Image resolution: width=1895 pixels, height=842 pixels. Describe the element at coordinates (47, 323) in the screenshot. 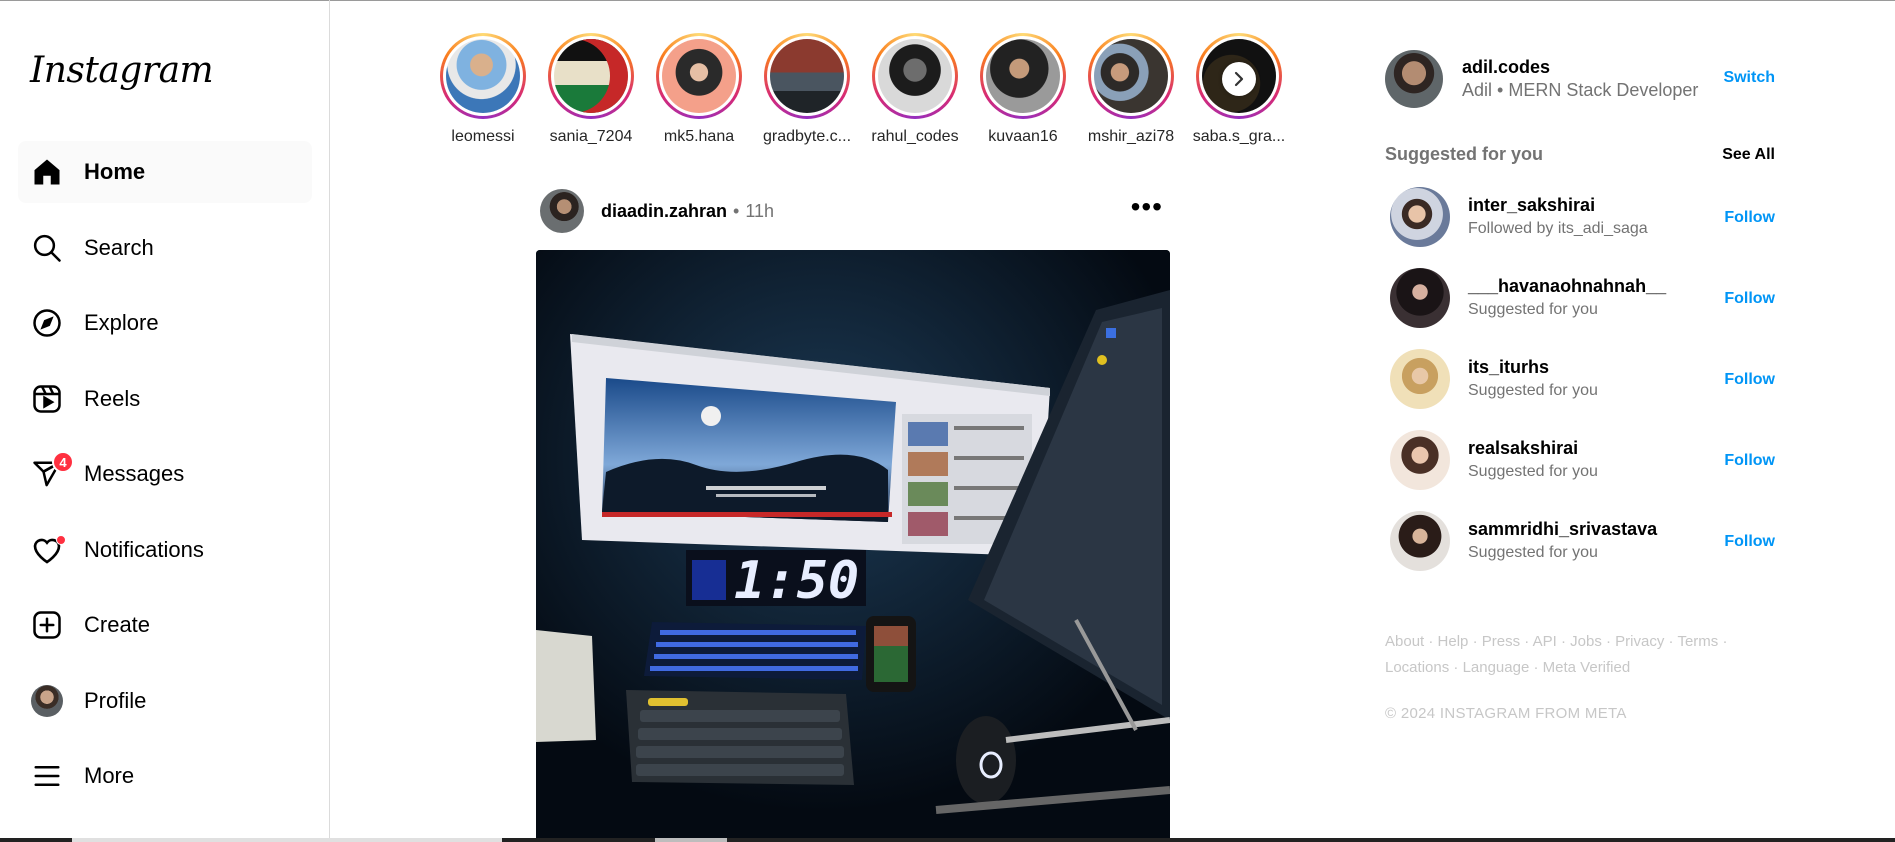

I see `compass-icon` at that location.